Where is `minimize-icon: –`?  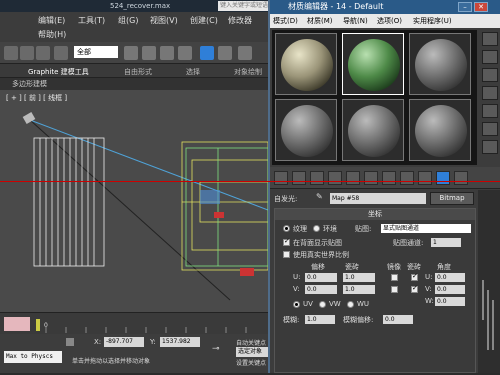
minimize-icon: – is located at coordinates (465, 7).